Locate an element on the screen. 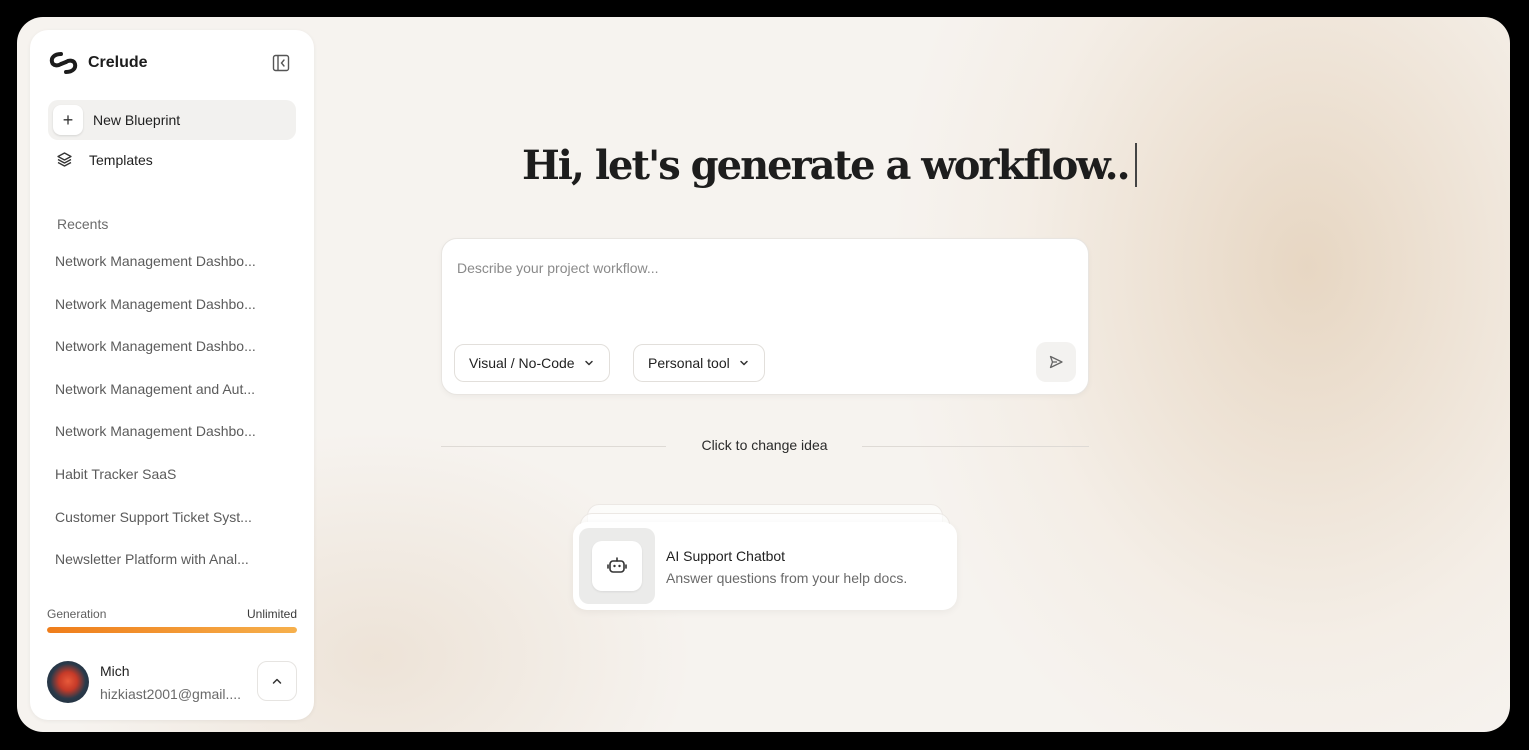  recents-heading: Recents is located at coordinates (83, 224).